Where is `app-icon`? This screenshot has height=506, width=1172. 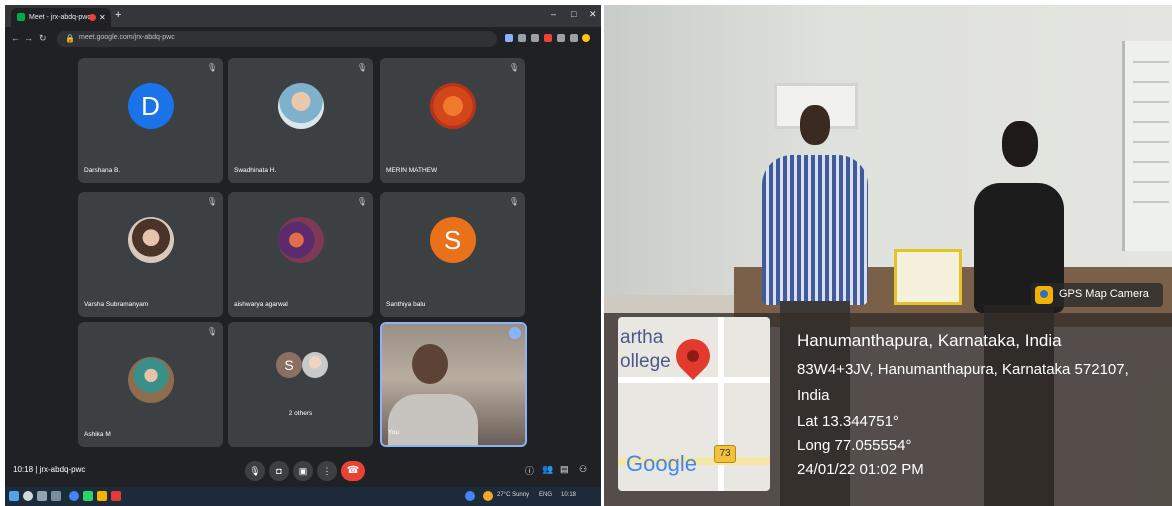
app-icon is located at coordinates (116, 496).